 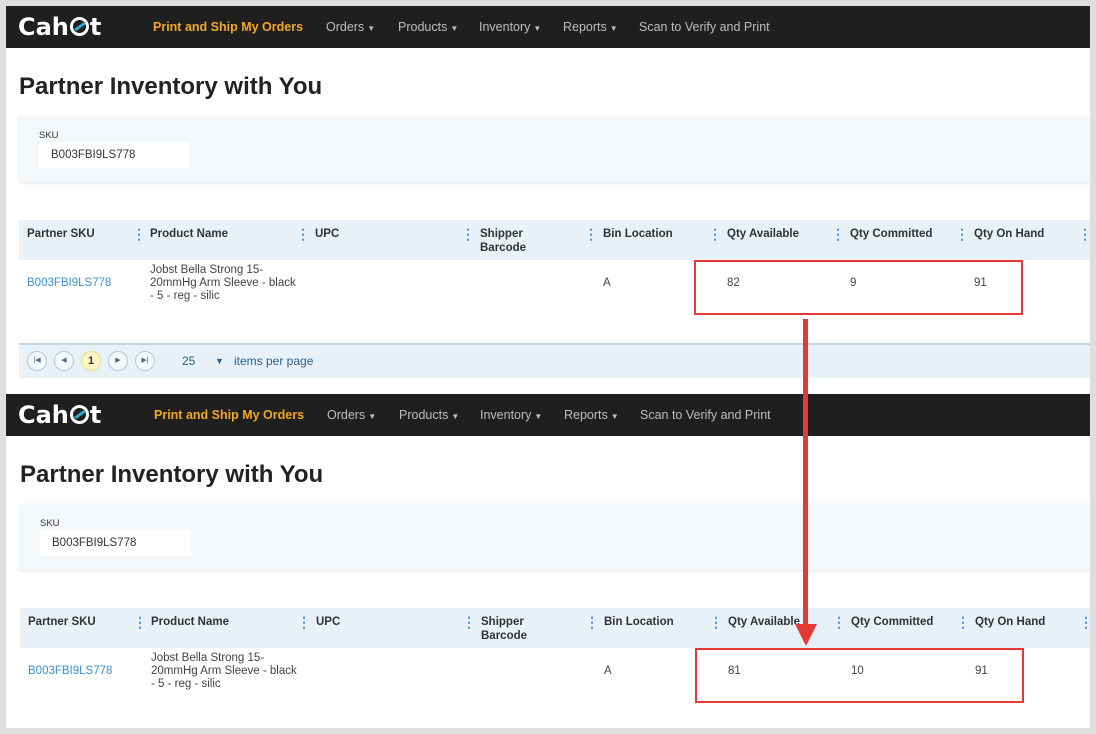 I want to click on next-page-icon: ▶, so click(x=118, y=361).